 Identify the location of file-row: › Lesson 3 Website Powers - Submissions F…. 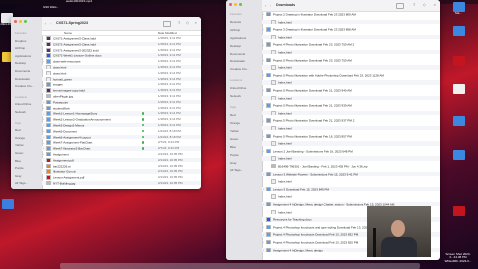
(351, 173).